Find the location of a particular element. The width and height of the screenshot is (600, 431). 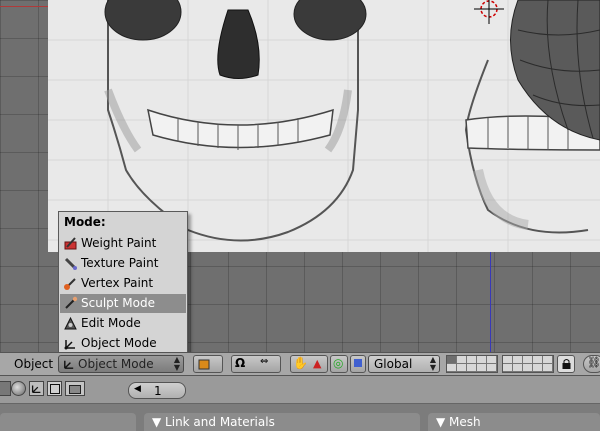

image-icon is located at coordinates (75, 388).